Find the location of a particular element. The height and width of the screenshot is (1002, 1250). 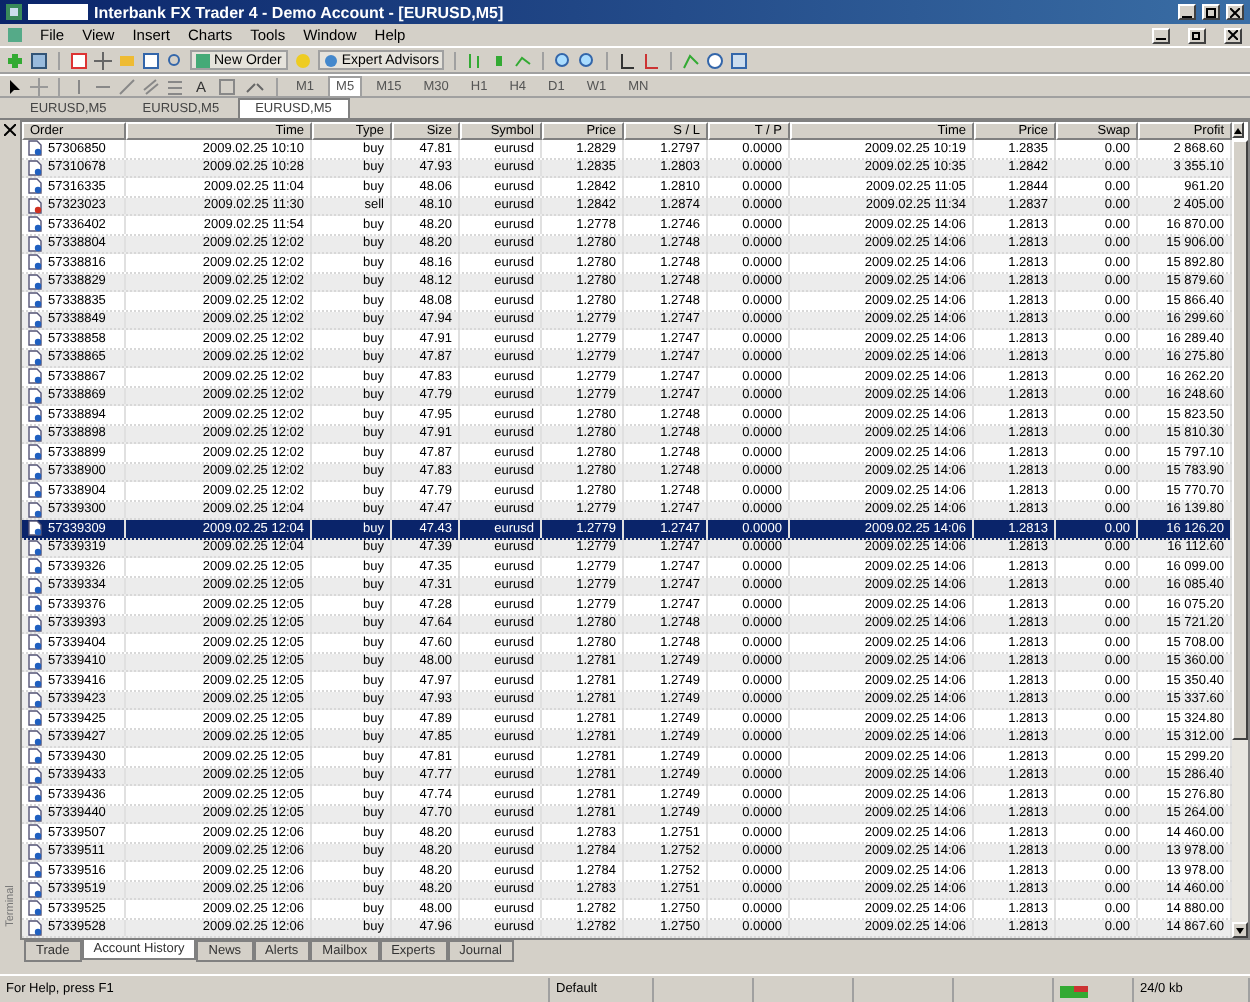

window-icon is located at coordinates (39, 60).